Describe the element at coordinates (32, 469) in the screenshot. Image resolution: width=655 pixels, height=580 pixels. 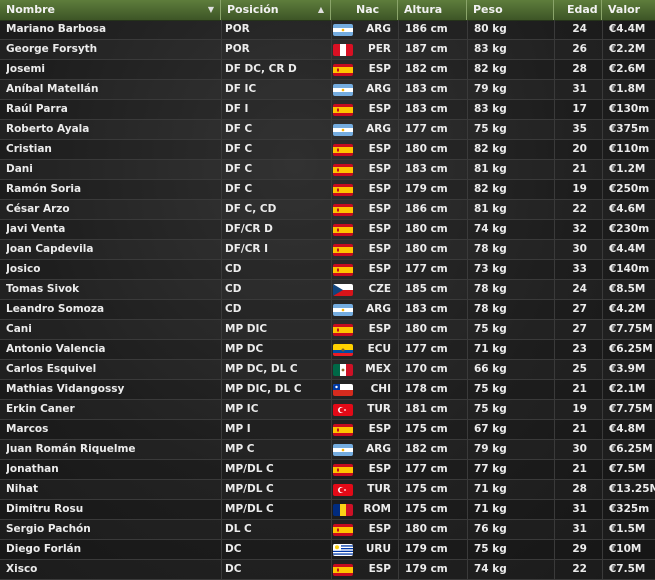
I see `player-name: Jonathan` at that location.